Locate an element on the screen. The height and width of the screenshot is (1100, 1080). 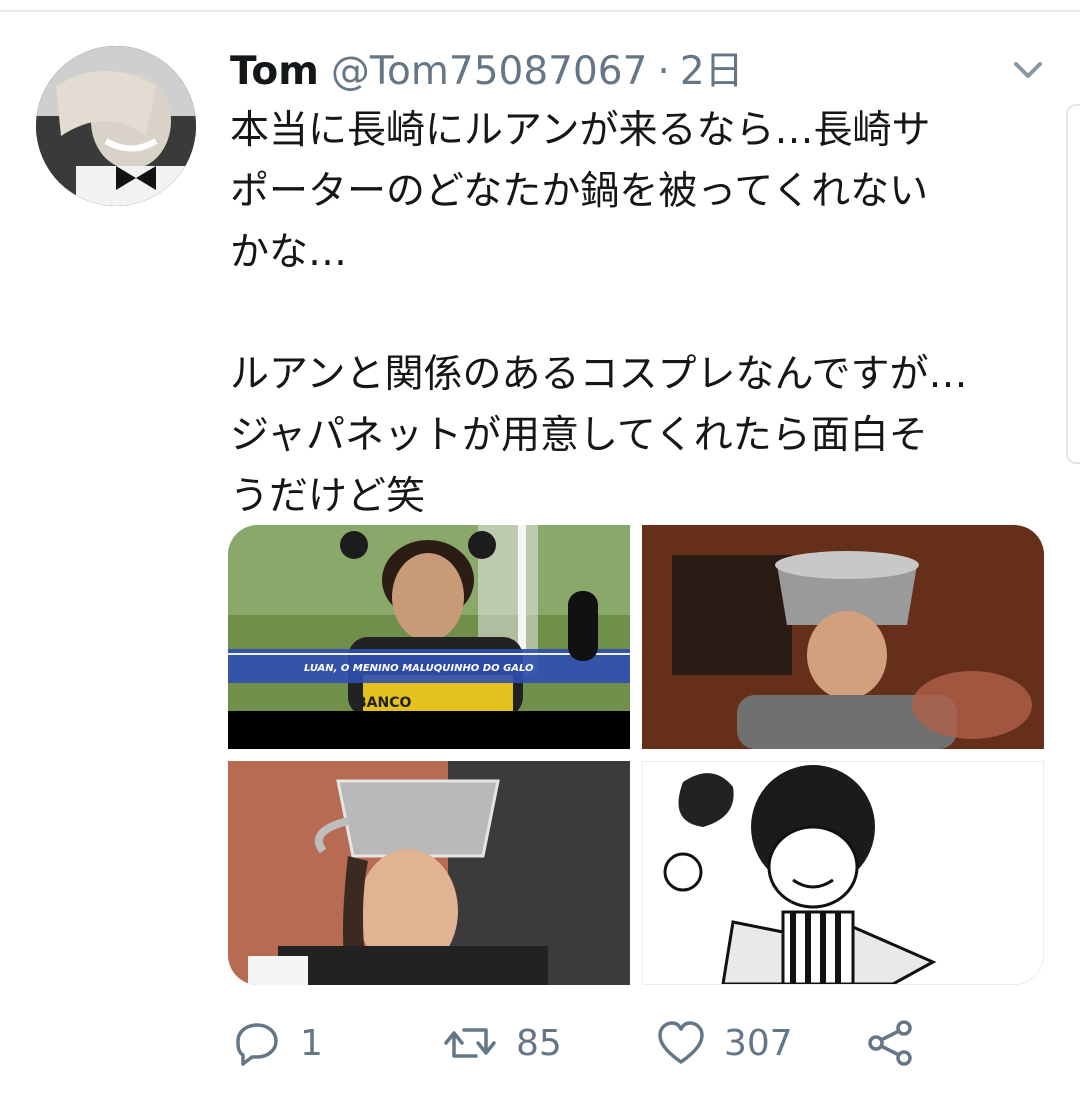
reply-icon is located at coordinates (257, 1044).